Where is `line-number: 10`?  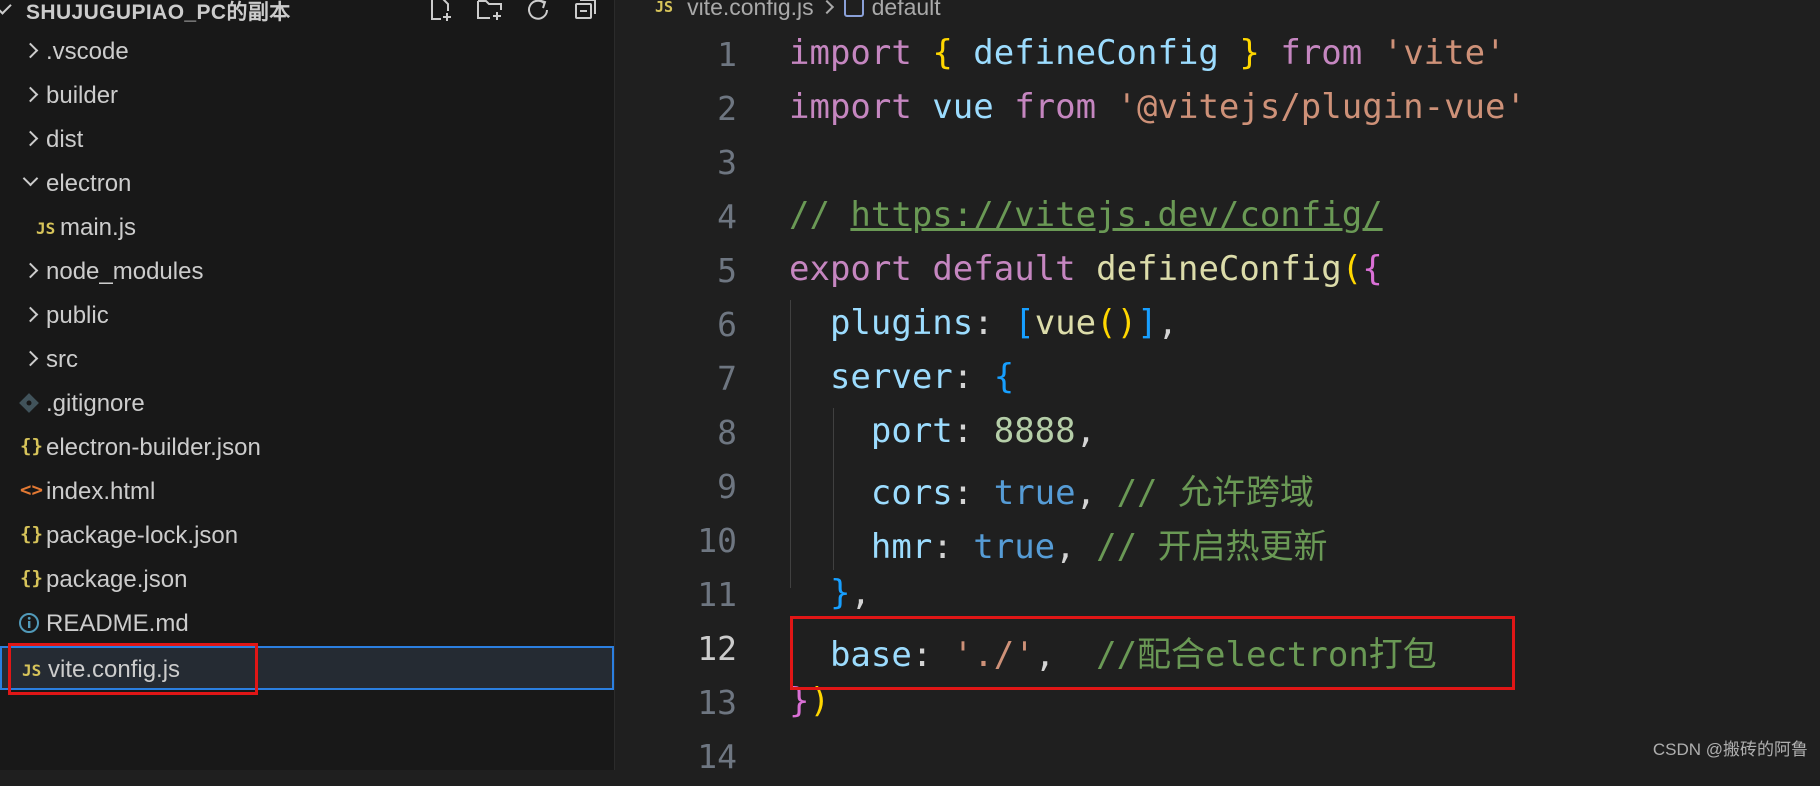 line-number: 10 is located at coordinates (717, 540).